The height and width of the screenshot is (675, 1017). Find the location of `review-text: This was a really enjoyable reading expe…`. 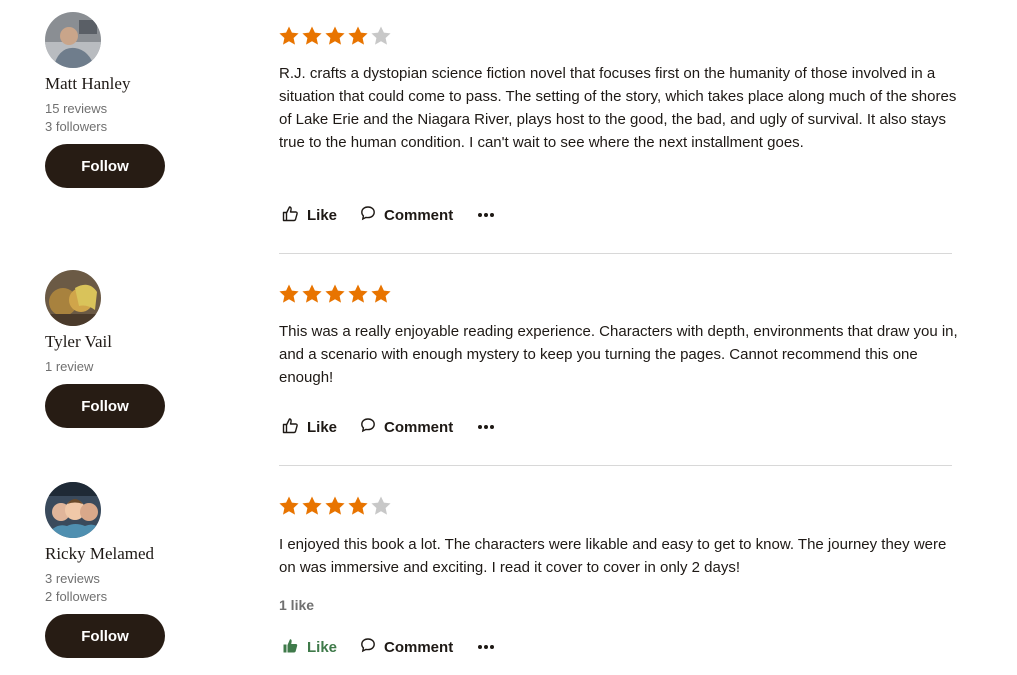

review-text: This was a really enjoyable reading expe… is located at coordinates (618, 354).